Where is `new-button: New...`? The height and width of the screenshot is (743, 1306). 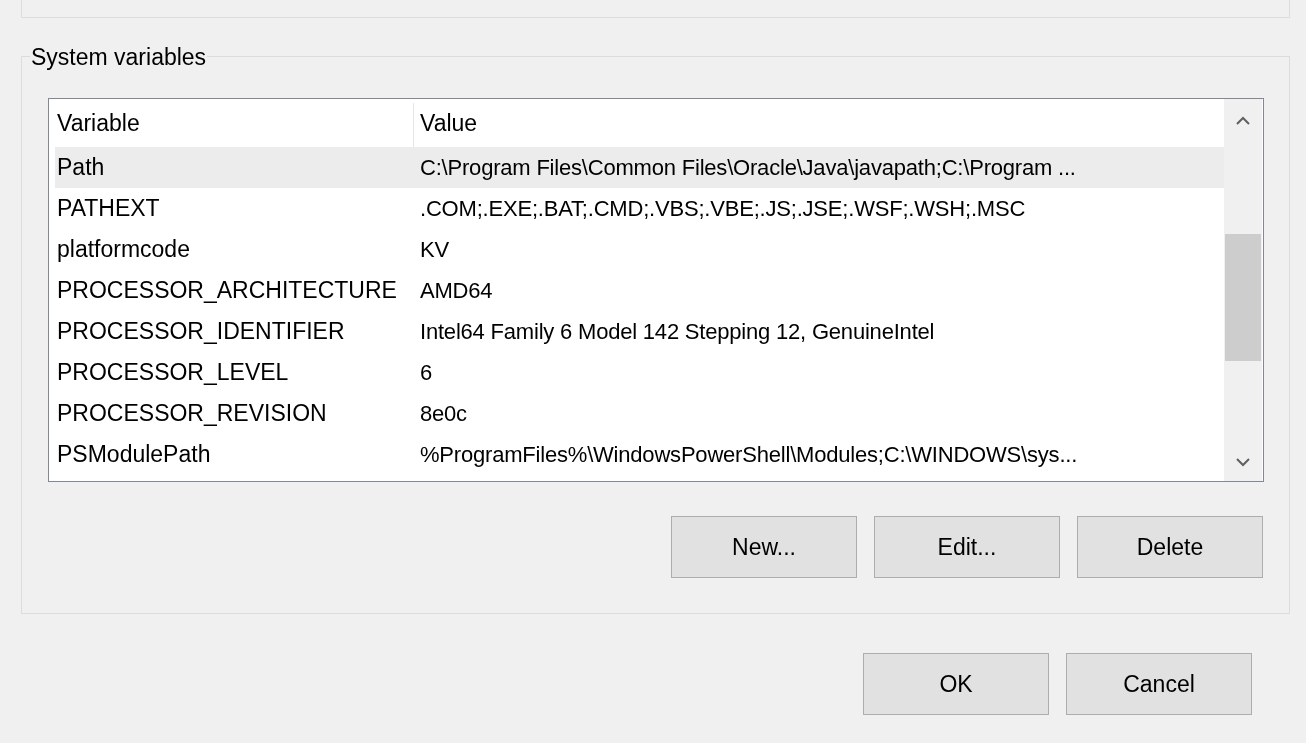
new-button: New... is located at coordinates (764, 547).